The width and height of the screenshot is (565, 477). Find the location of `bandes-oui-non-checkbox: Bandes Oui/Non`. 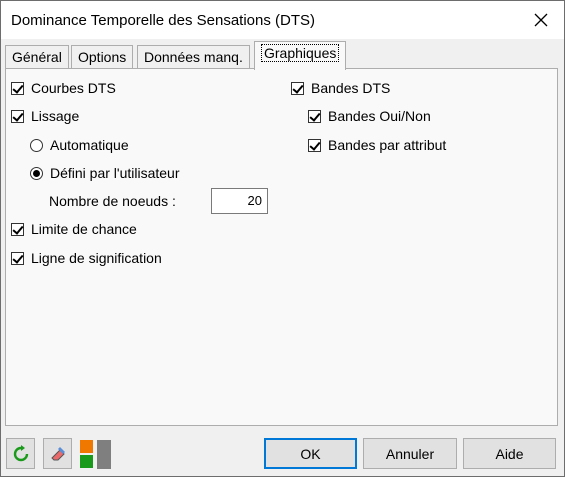

bandes-oui-non-checkbox: Bandes Oui/Non is located at coordinates (369, 116).